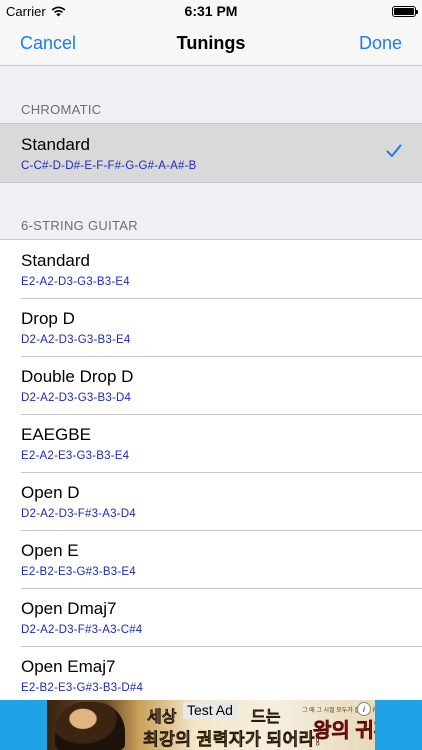 The height and width of the screenshot is (750, 422). I want to click on tuning-row-drop-d: Drop D D2-A2-D3-G3-B3-E4, so click(211, 327).